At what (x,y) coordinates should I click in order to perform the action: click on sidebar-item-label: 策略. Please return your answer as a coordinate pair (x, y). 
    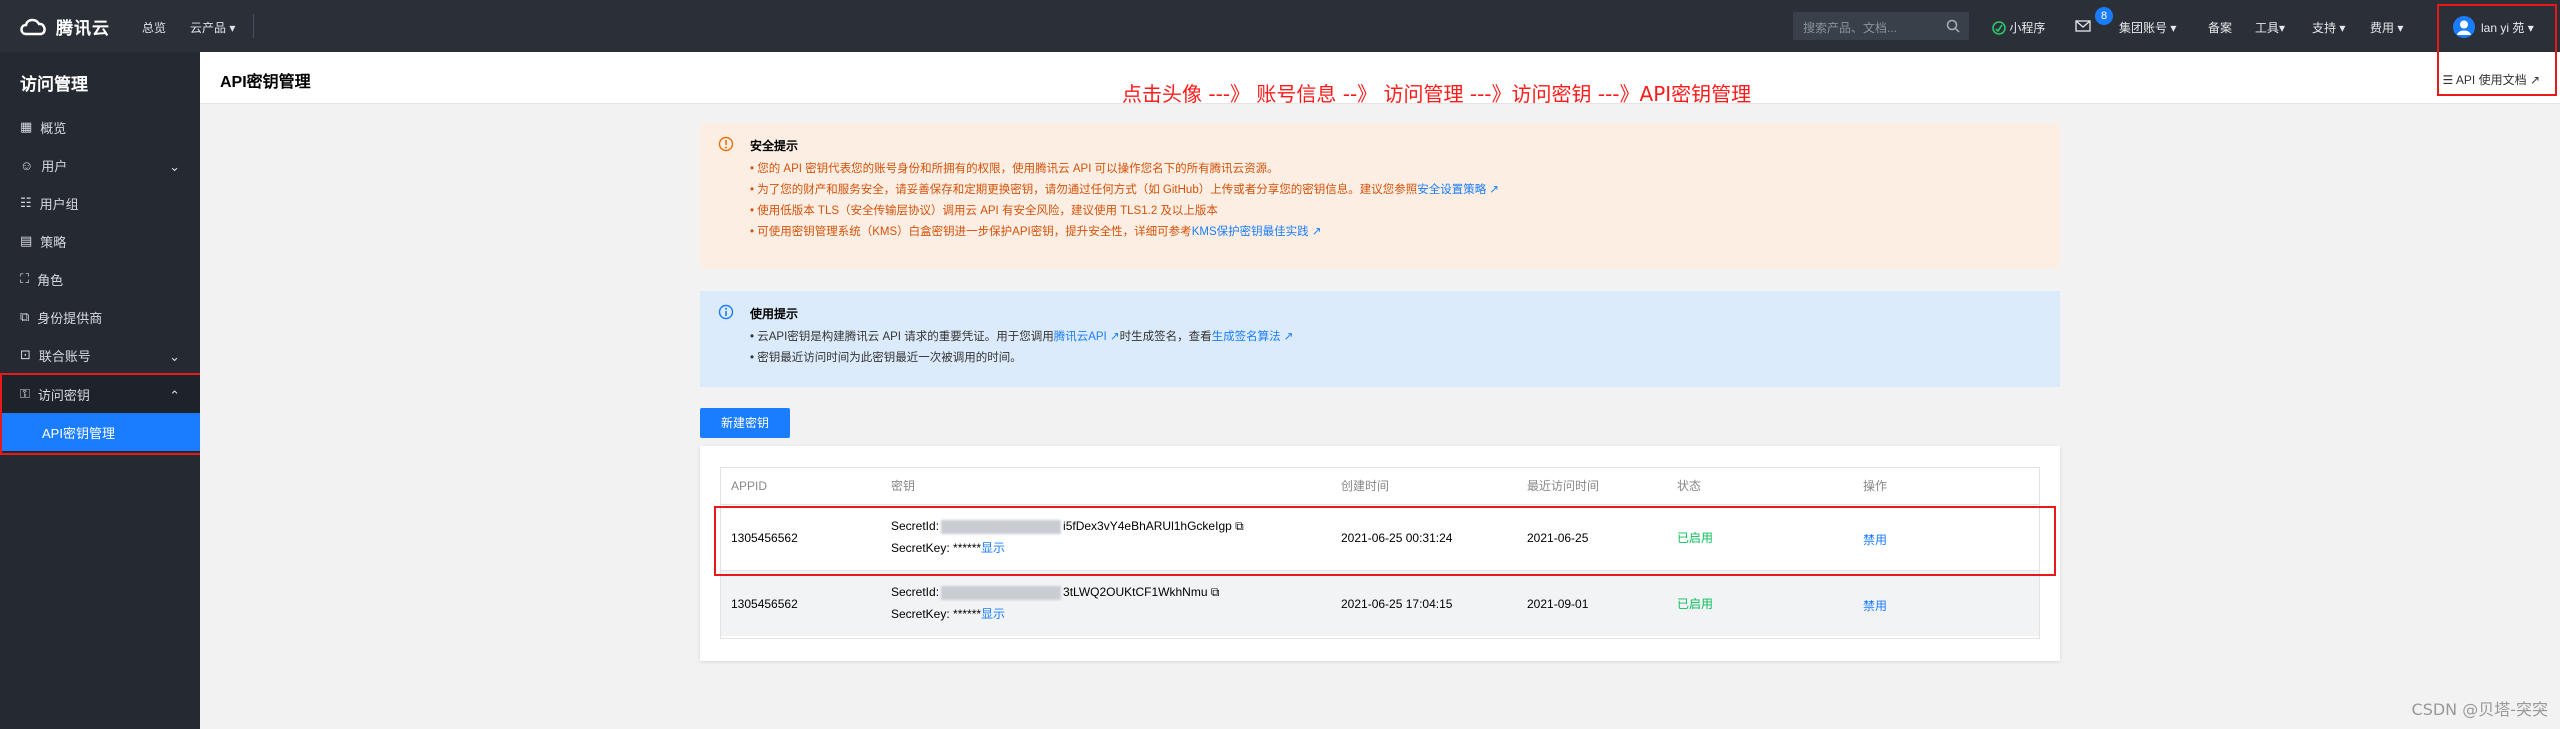
    Looking at the image, I should click on (53, 242).